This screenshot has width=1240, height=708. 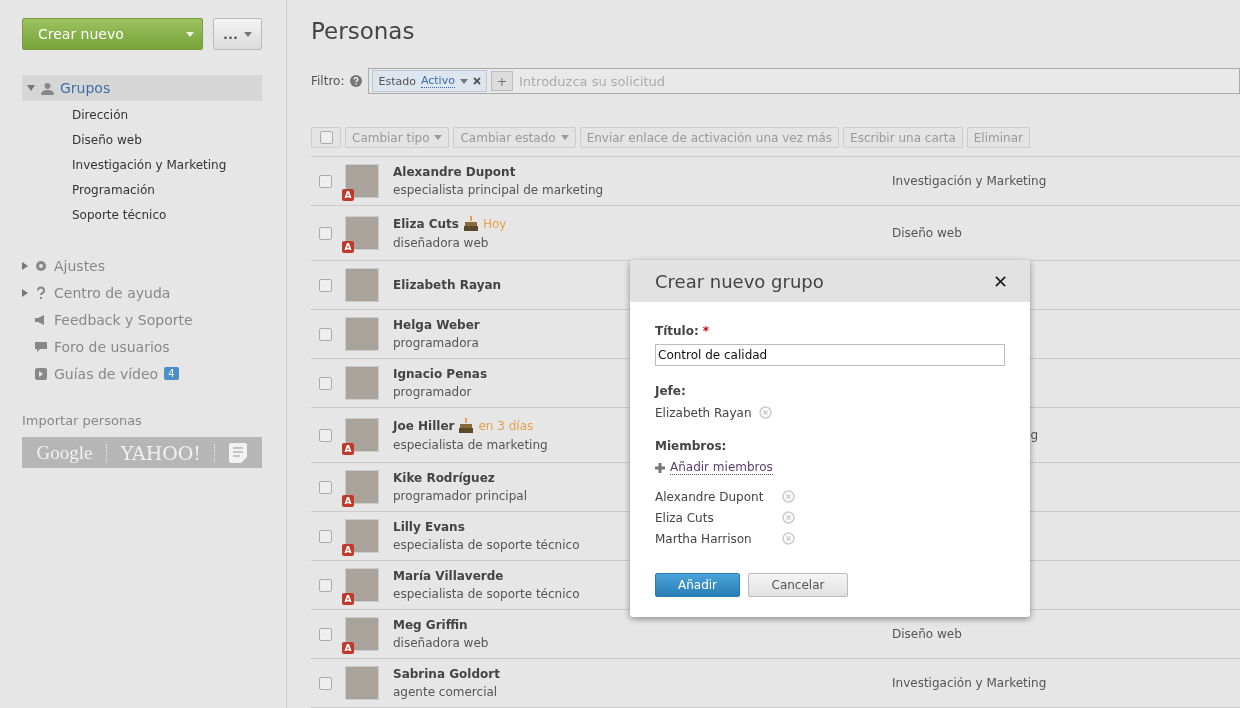 What do you see at coordinates (498, 190) in the screenshot?
I see `person-role: especialista principal de marketing` at bounding box center [498, 190].